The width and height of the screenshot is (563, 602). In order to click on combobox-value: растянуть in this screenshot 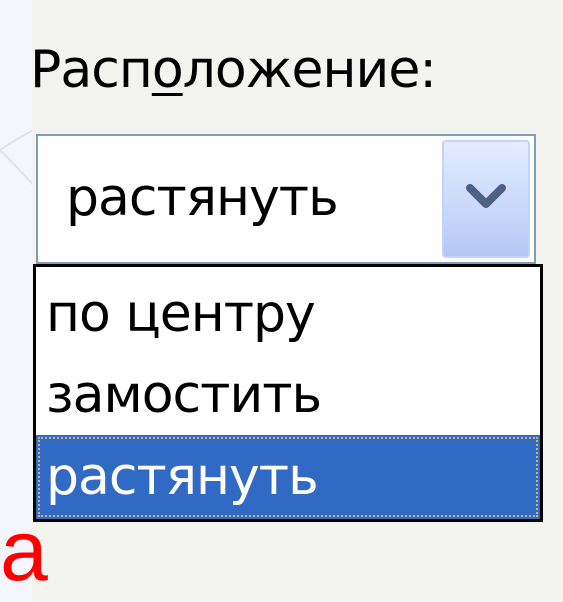, I will do `click(202, 198)`.